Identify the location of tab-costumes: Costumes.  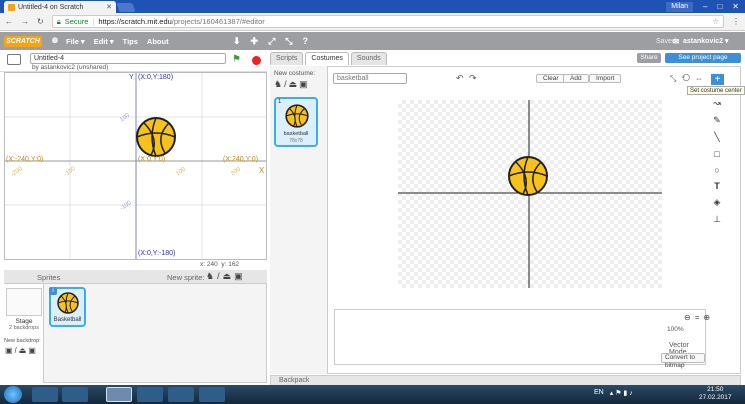
(327, 58).